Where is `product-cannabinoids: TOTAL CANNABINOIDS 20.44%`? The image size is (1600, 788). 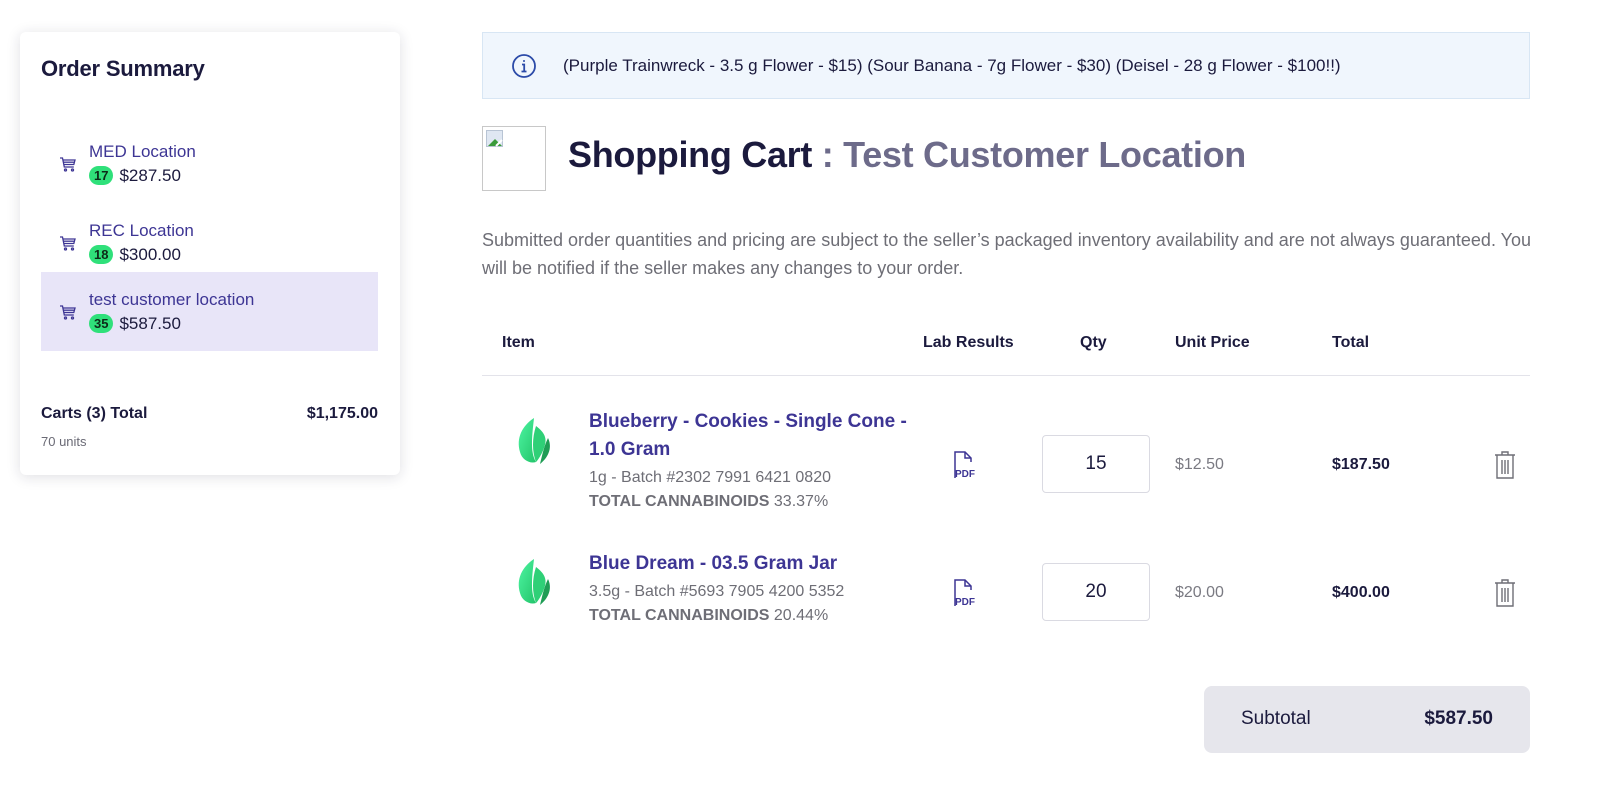
product-cannabinoids: TOTAL CANNABINOIDS 20.44% is located at coordinates (759, 616).